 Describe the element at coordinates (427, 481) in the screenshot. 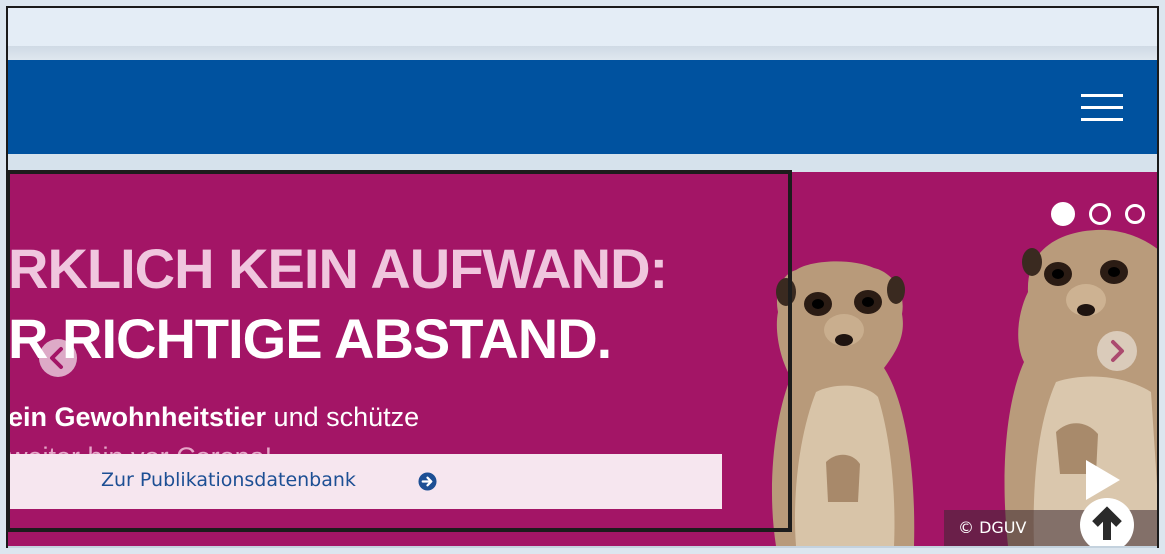

I see `arrow-circle-right-icon` at that location.